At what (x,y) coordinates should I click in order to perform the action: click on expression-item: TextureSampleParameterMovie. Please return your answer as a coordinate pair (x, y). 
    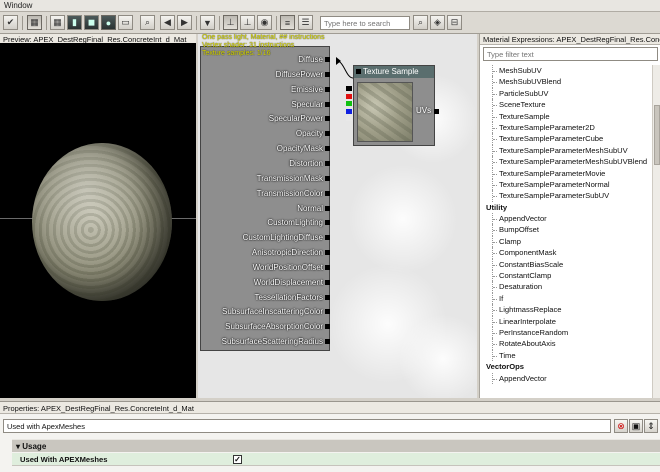
    Looking at the image, I should click on (566, 173).